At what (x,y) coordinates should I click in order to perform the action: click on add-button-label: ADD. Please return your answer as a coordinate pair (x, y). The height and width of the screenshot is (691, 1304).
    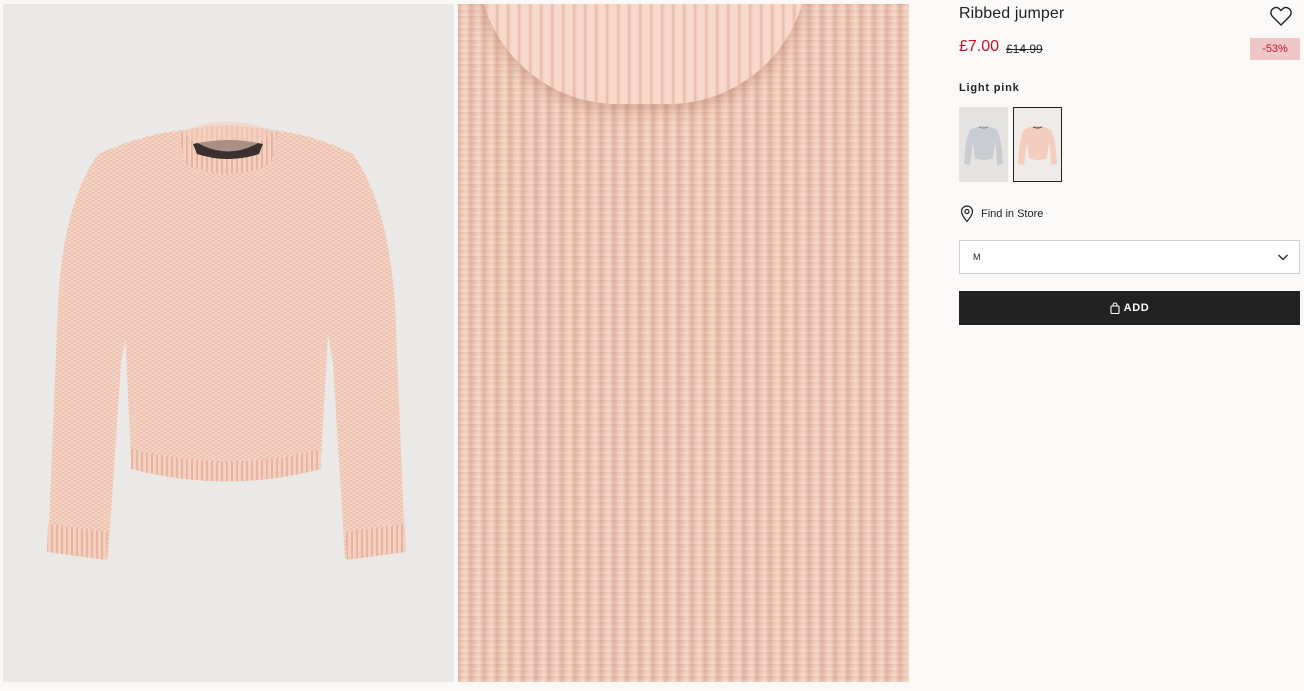
    Looking at the image, I should click on (1136, 308).